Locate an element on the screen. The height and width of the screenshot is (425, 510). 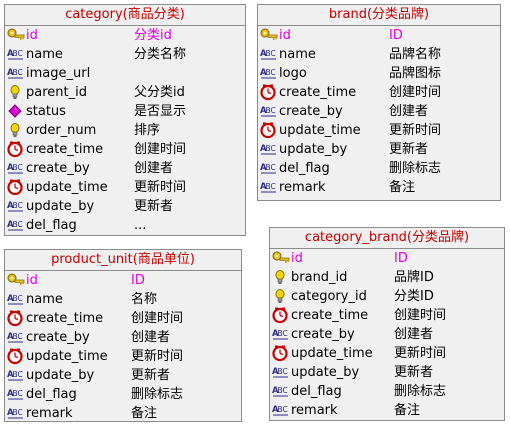
field-comment: 分类名称 is located at coordinates (160, 54).